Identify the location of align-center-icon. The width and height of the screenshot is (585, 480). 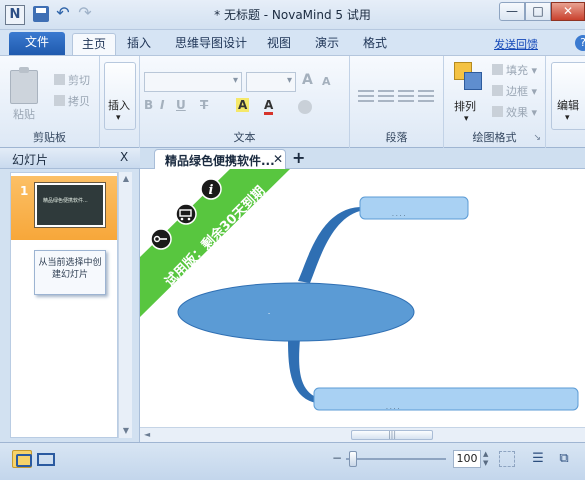
(386, 96).